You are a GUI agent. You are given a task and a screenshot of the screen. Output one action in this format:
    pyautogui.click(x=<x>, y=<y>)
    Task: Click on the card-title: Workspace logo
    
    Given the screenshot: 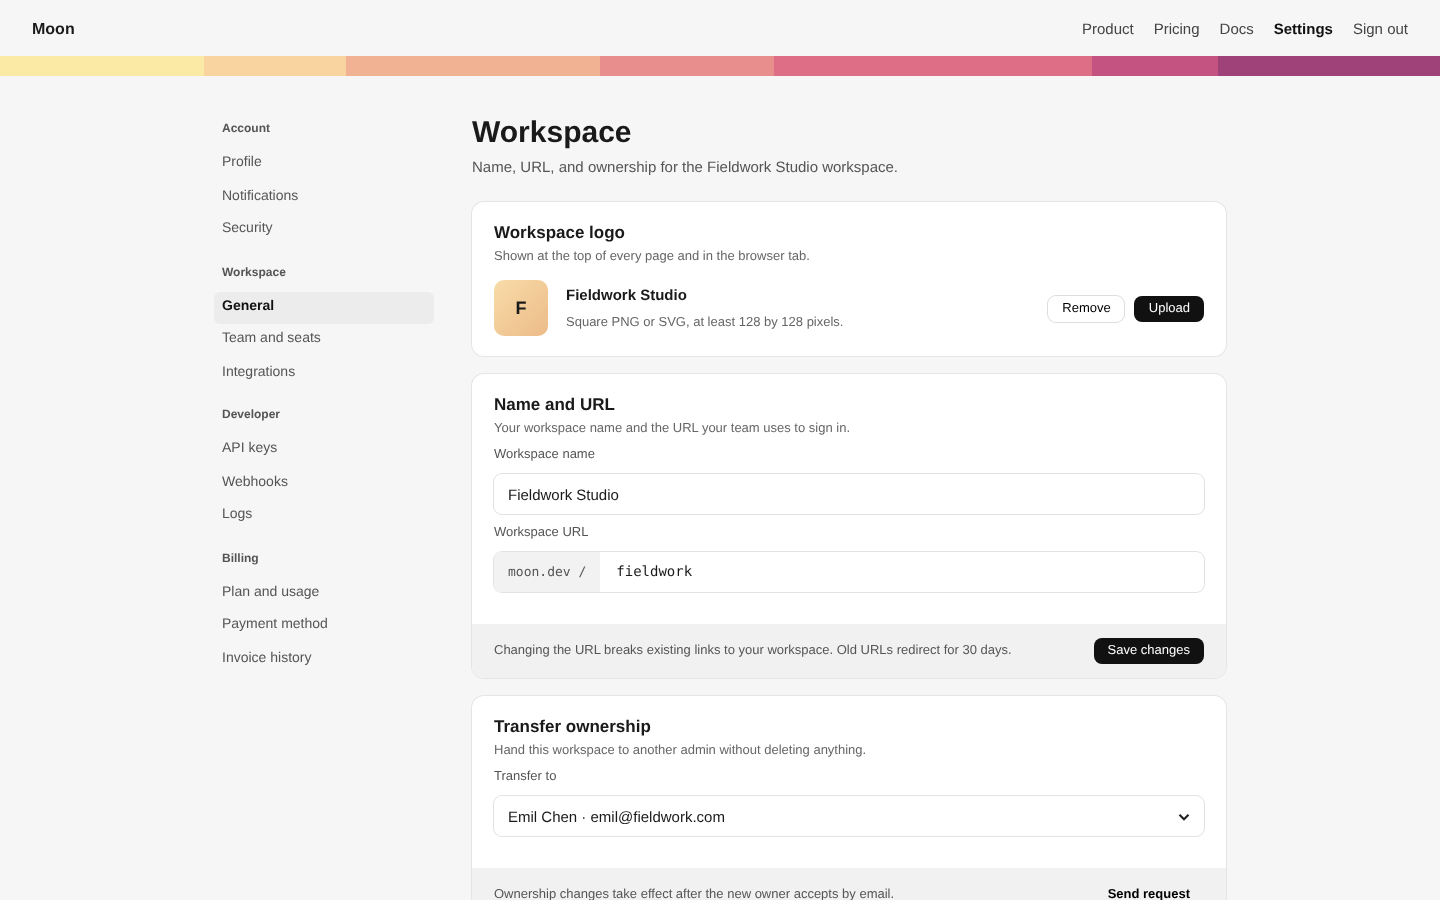 What is the action you would take?
    pyautogui.click(x=560, y=232)
    